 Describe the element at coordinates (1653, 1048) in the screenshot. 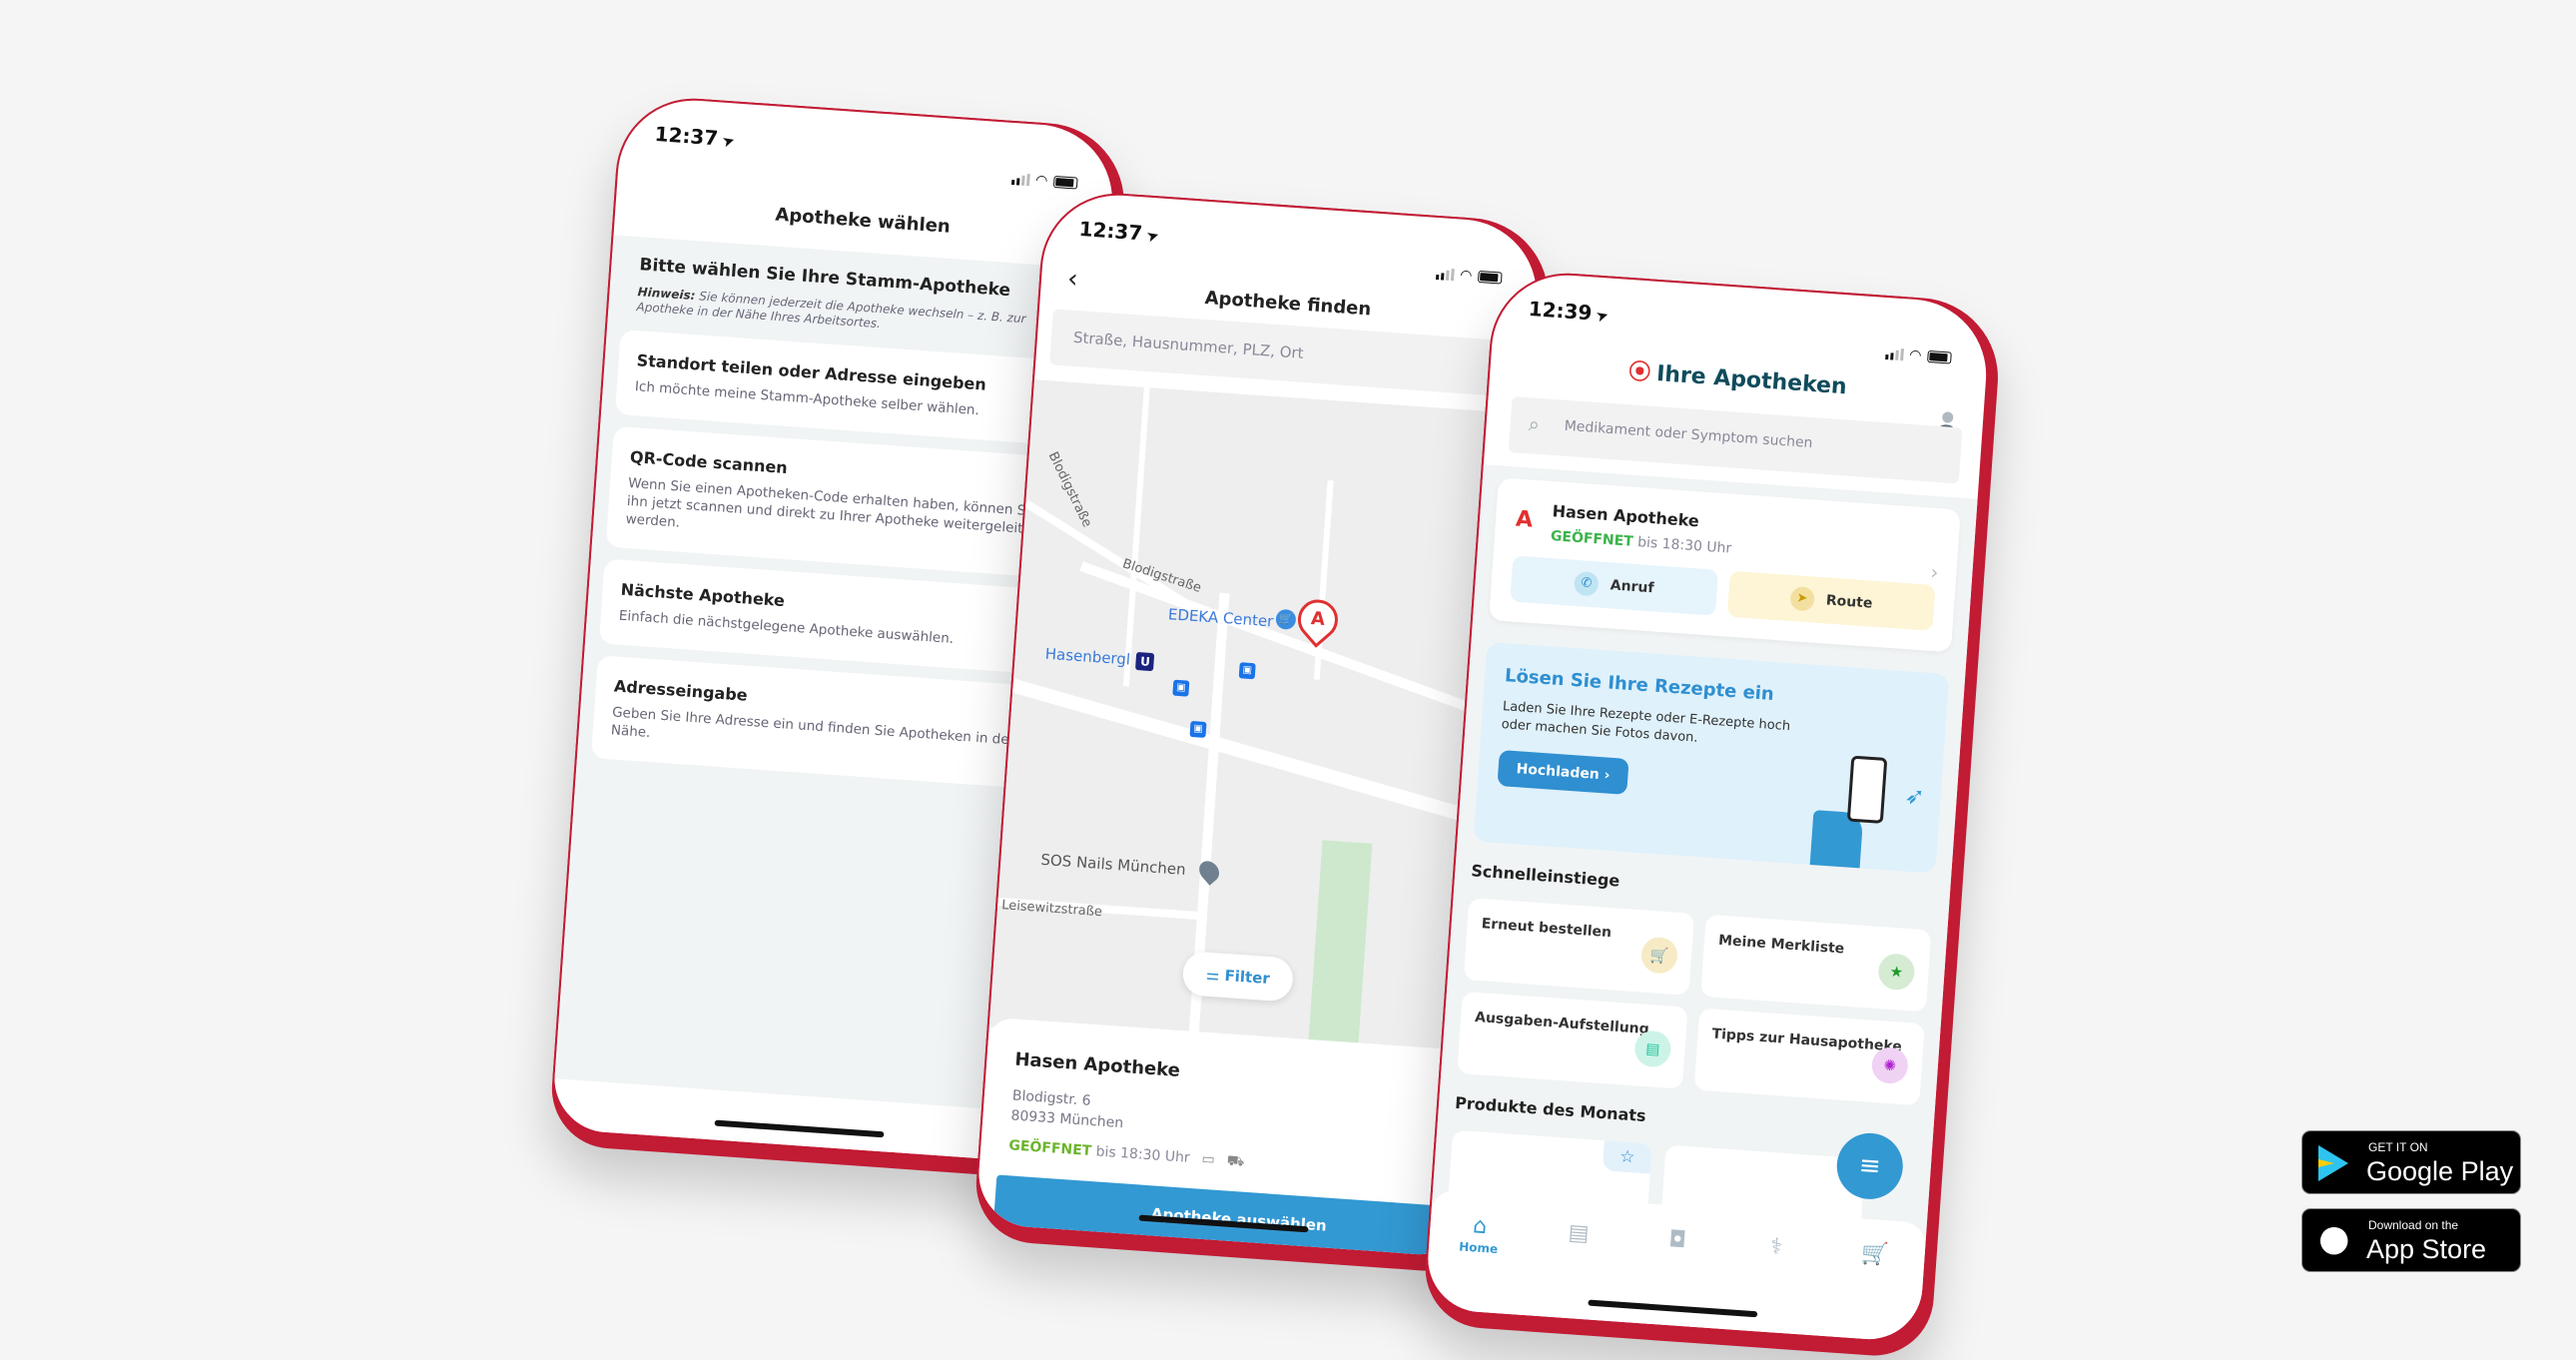

I see `clipboard-icon: ▤` at that location.